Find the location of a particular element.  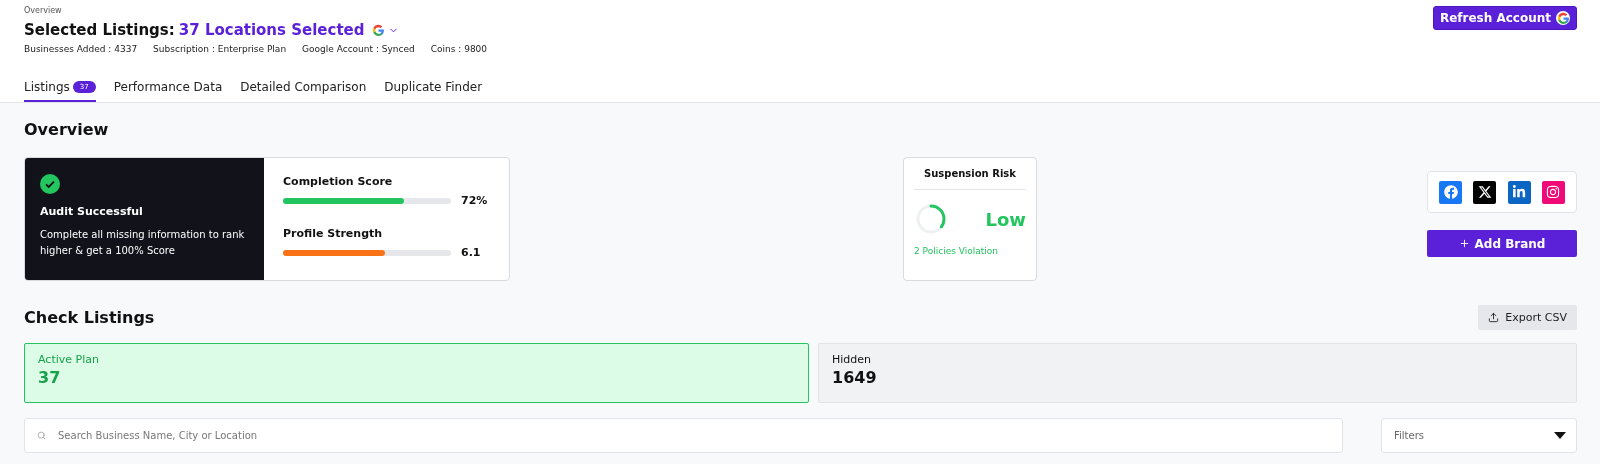

export-csv-button: Export CSV is located at coordinates (1527, 317).